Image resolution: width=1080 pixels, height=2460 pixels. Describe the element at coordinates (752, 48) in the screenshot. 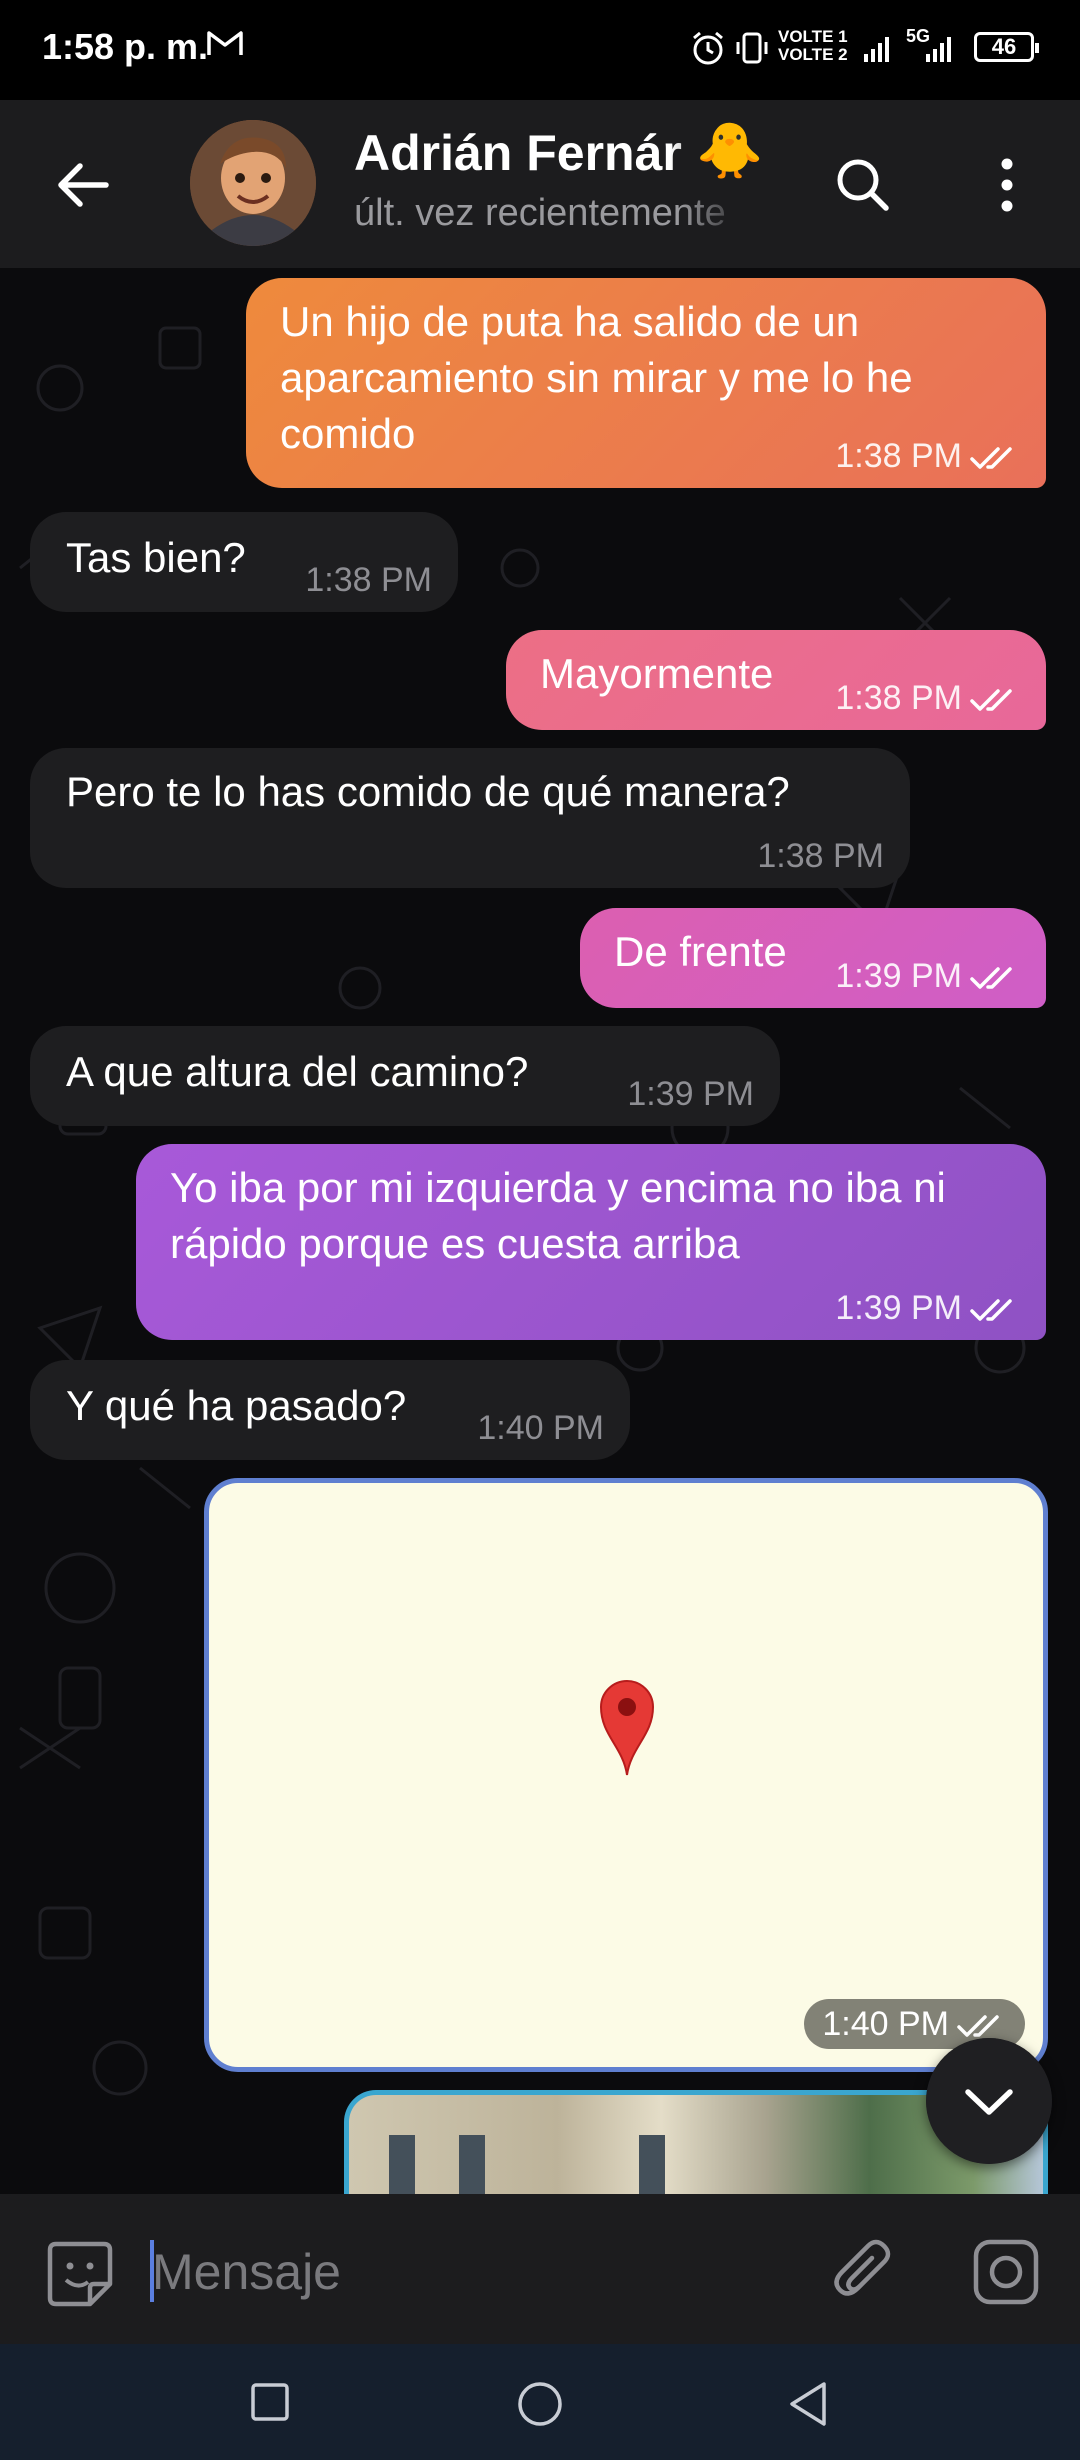

I see `vibrate-icon` at that location.